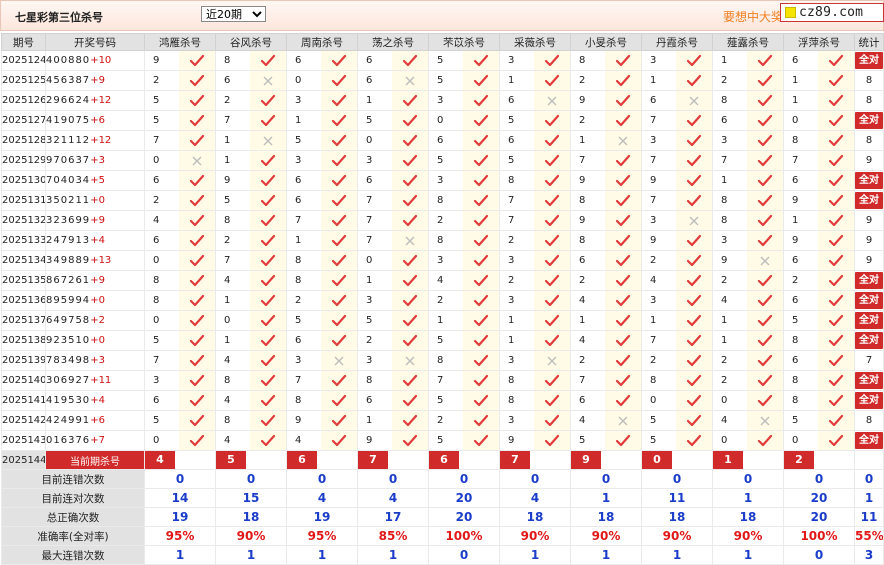  What do you see at coordinates (322, 100) in the screenshot?
I see `kill-cell-wrap: 3` at bounding box center [322, 100].